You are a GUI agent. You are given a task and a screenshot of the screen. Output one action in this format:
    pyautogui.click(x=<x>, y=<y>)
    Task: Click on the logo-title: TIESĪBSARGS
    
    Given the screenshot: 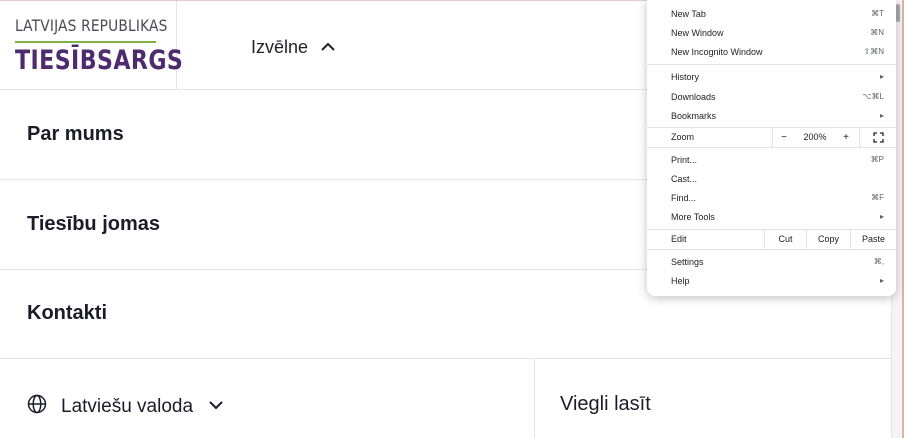 What is the action you would take?
    pyautogui.click(x=99, y=60)
    